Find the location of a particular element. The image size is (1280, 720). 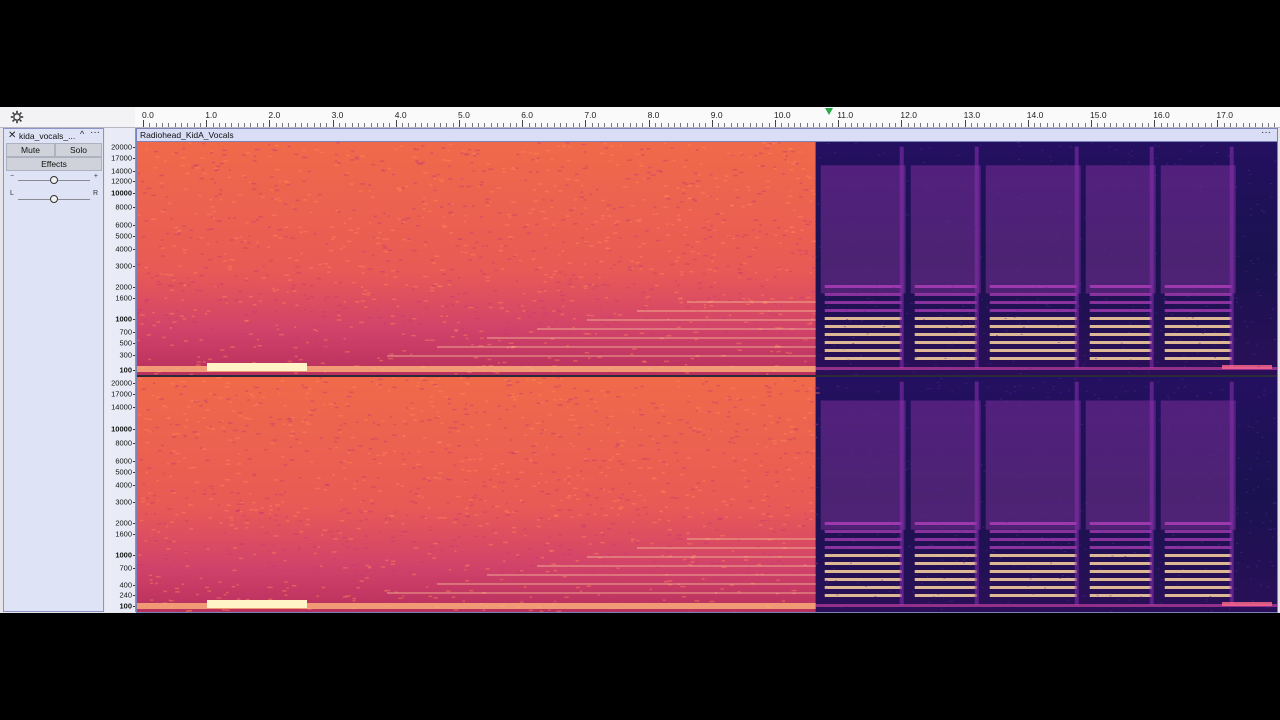

pan-slider-thumb is located at coordinates (54, 199).